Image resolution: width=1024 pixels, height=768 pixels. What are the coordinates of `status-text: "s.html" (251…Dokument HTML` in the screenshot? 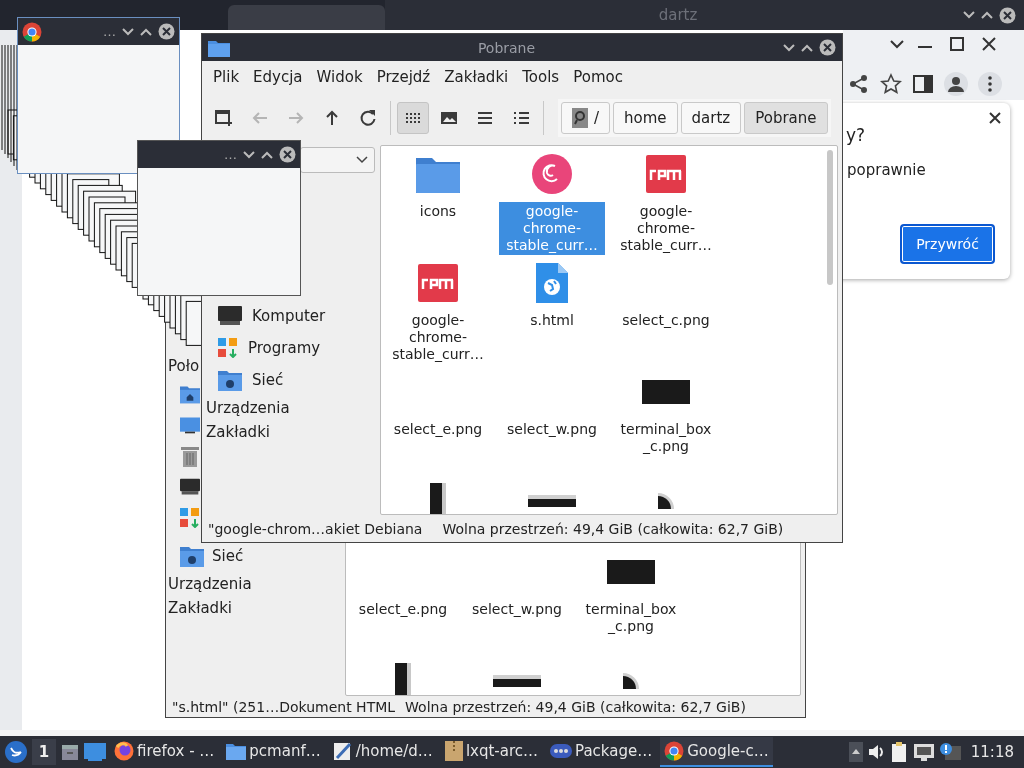 It's located at (284, 706).